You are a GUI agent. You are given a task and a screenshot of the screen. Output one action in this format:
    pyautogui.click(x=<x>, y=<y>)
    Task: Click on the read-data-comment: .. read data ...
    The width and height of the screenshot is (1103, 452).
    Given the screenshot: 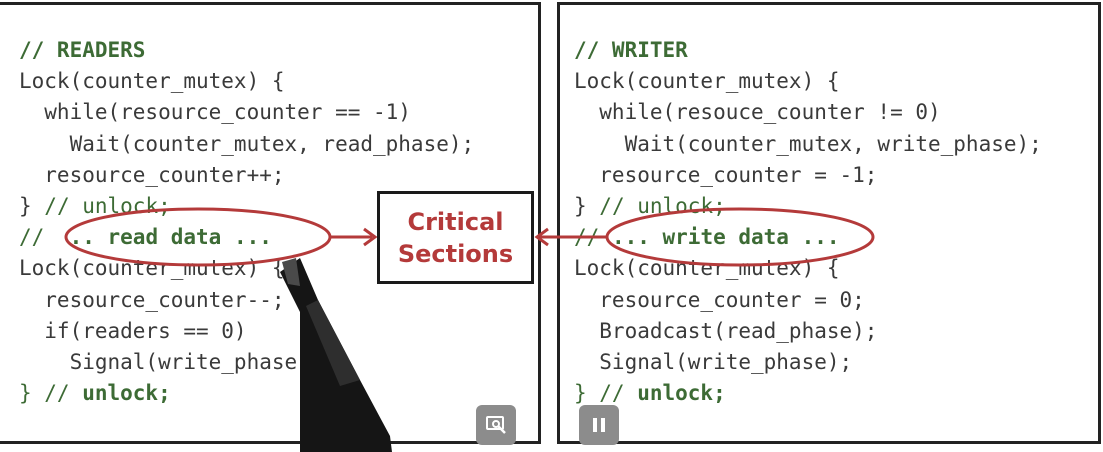 What is the action you would take?
    pyautogui.click(x=164, y=237)
    